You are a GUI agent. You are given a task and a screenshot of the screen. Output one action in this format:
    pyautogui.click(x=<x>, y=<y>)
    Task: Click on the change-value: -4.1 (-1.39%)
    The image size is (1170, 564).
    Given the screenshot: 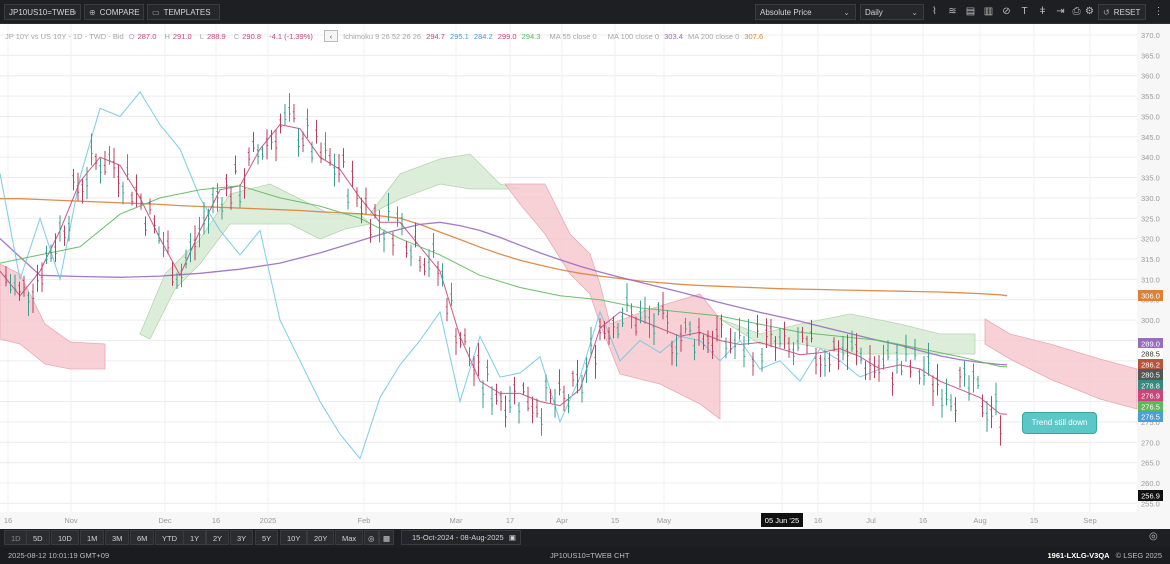 What is the action you would take?
    pyautogui.click(x=291, y=36)
    